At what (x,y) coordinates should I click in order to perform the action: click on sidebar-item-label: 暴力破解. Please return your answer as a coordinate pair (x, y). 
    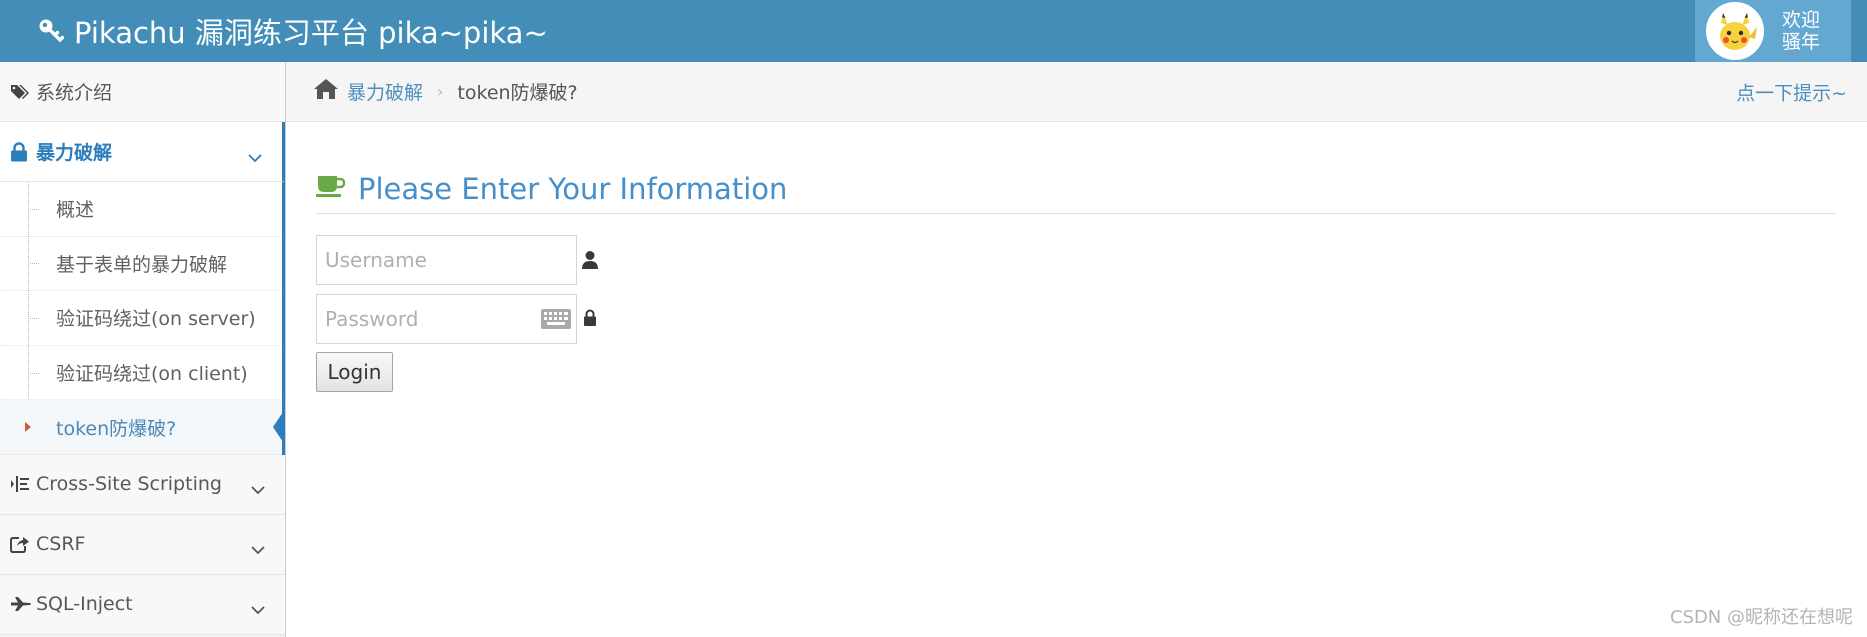
    Looking at the image, I should click on (74, 153).